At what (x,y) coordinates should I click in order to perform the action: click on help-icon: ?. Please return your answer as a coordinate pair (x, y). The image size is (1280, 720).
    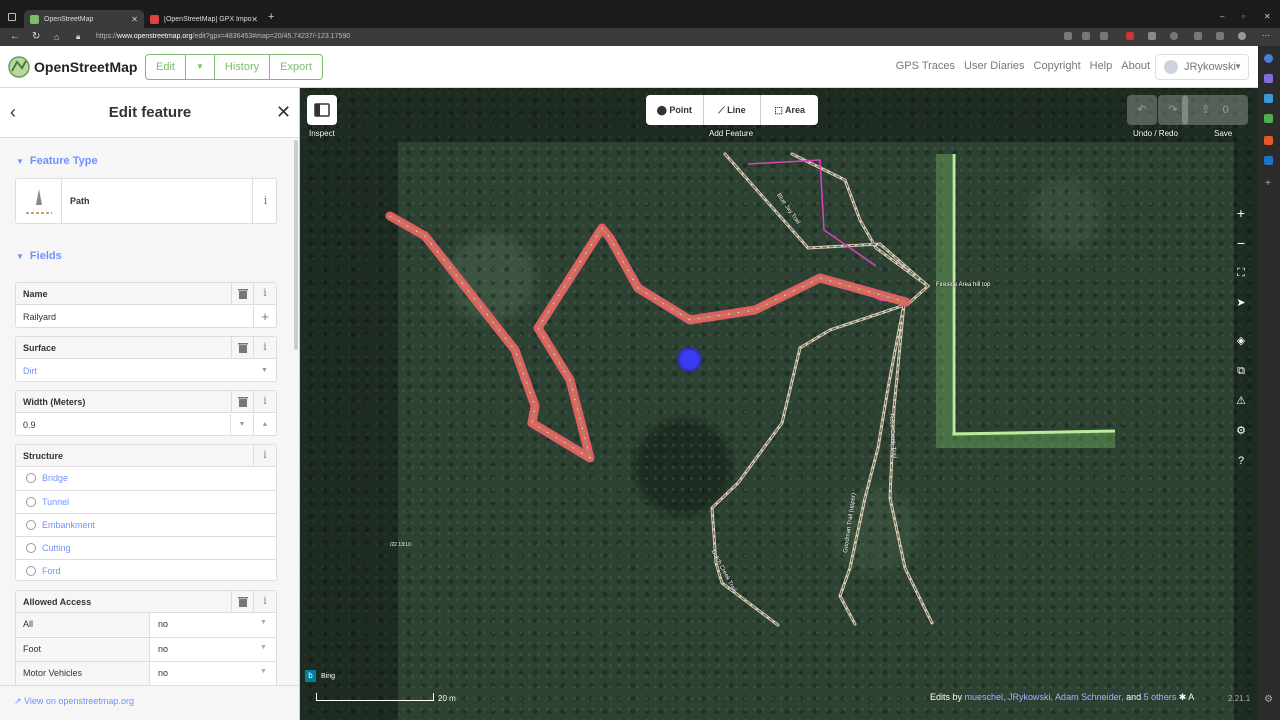
    Looking at the image, I should click on (1241, 461).